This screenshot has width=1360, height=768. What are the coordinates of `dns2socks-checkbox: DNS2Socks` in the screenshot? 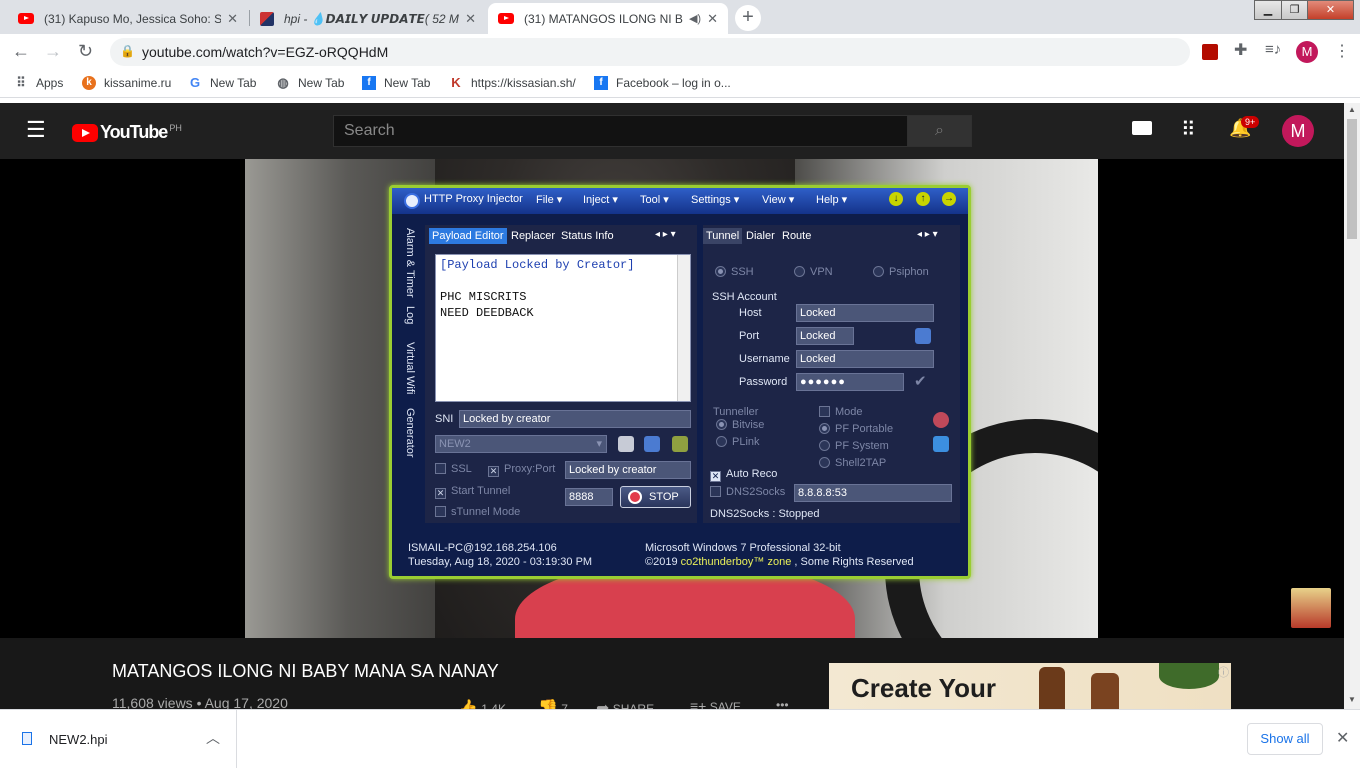 It's located at (747, 492).